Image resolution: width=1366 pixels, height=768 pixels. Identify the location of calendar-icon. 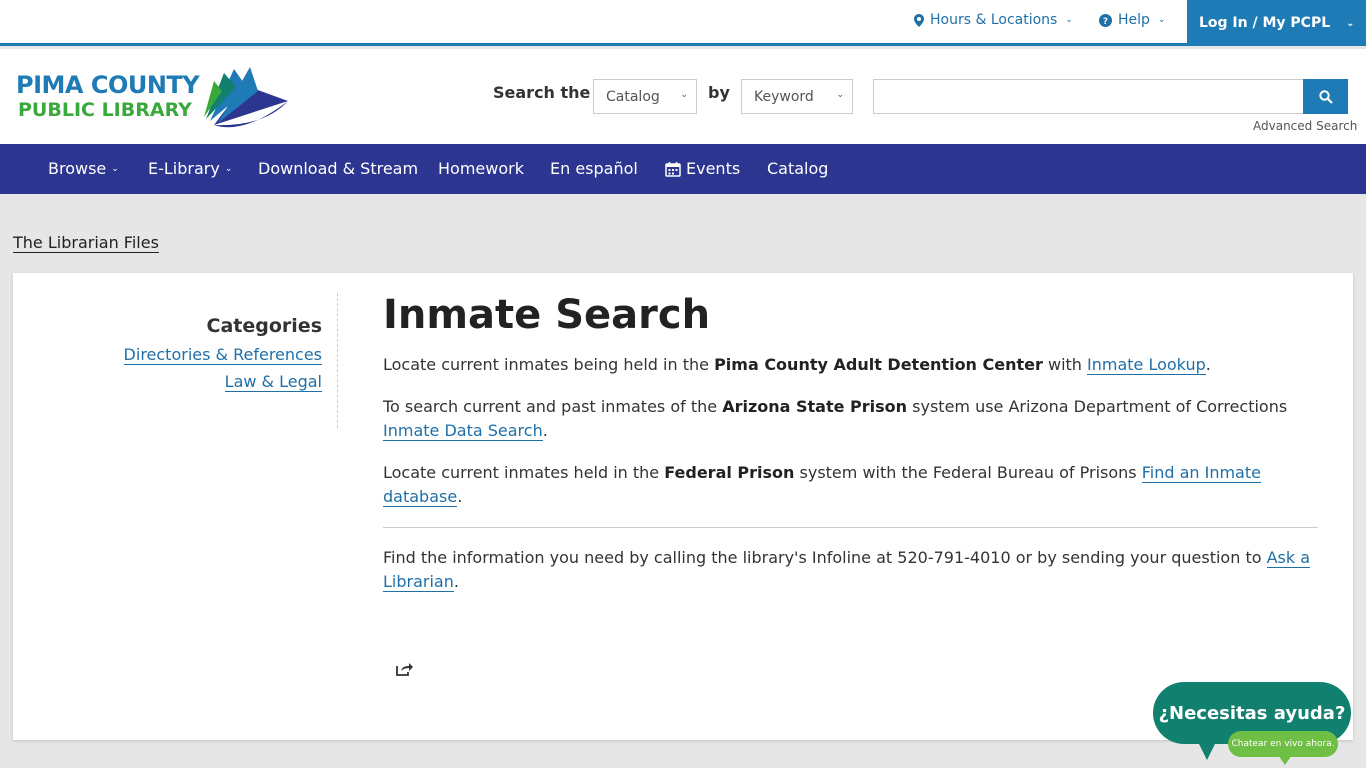
(673, 169).